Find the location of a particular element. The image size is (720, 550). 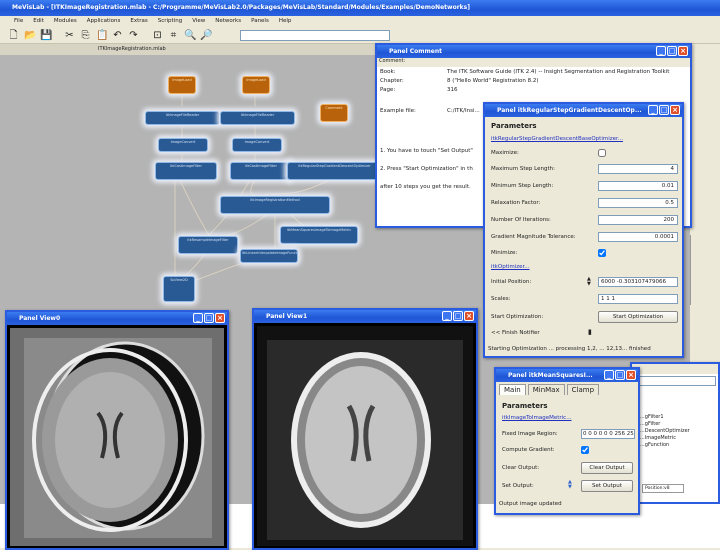

field-input: 0.5 is located at coordinates (638, 203).